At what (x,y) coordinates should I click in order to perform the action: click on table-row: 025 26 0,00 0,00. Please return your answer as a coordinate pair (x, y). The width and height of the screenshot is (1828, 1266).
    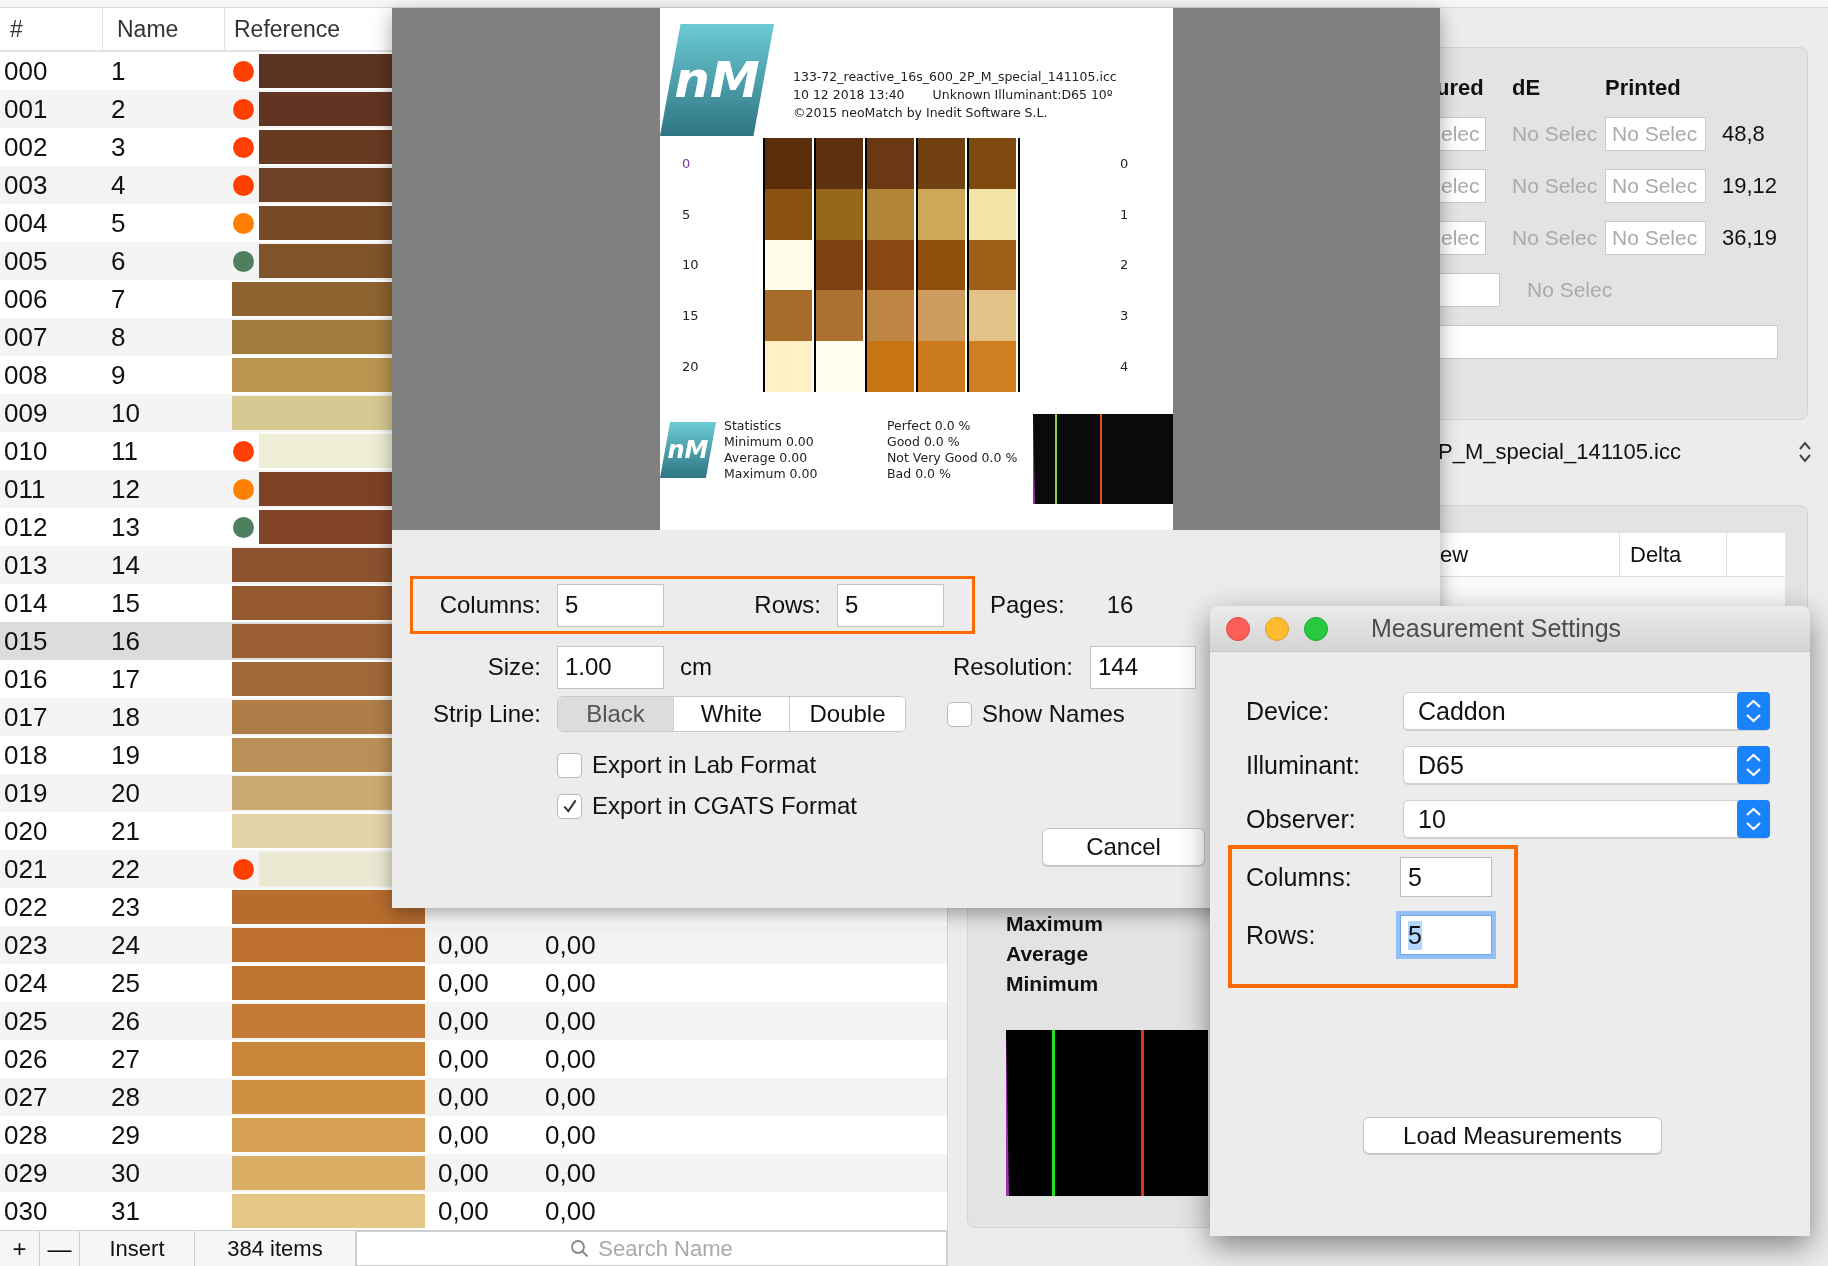
    Looking at the image, I should click on (473, 1021).